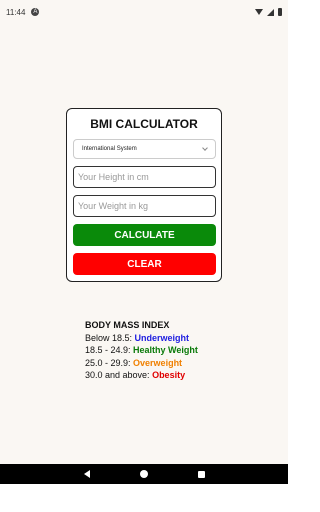  I want to click on bmi-index-heading: BODY MASS INDEX, so click(127, 325).